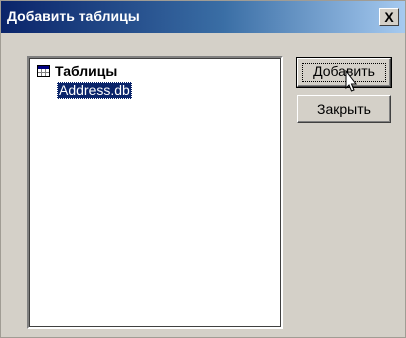 This screenshot has width=406, height=338. I want to click on close-icon: X, so click(389, 17).